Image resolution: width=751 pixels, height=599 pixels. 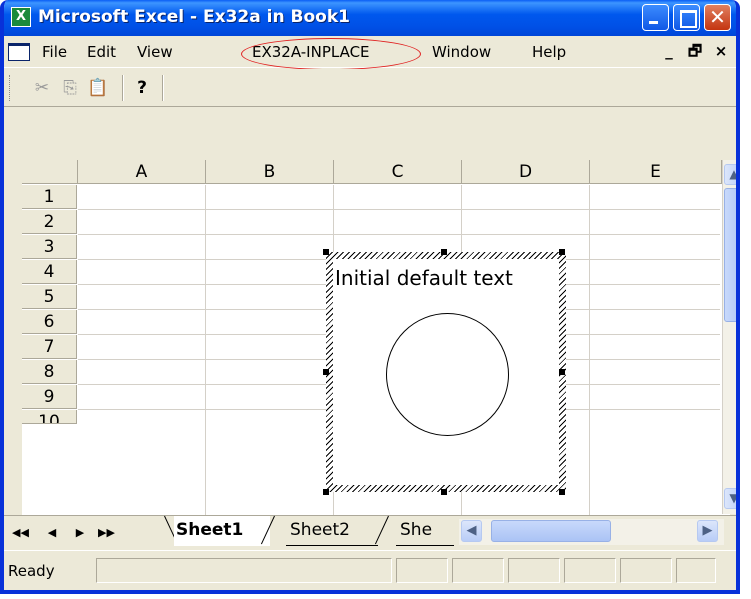 I want to click on excel-app-icon: X, so click(x=21, y=17).